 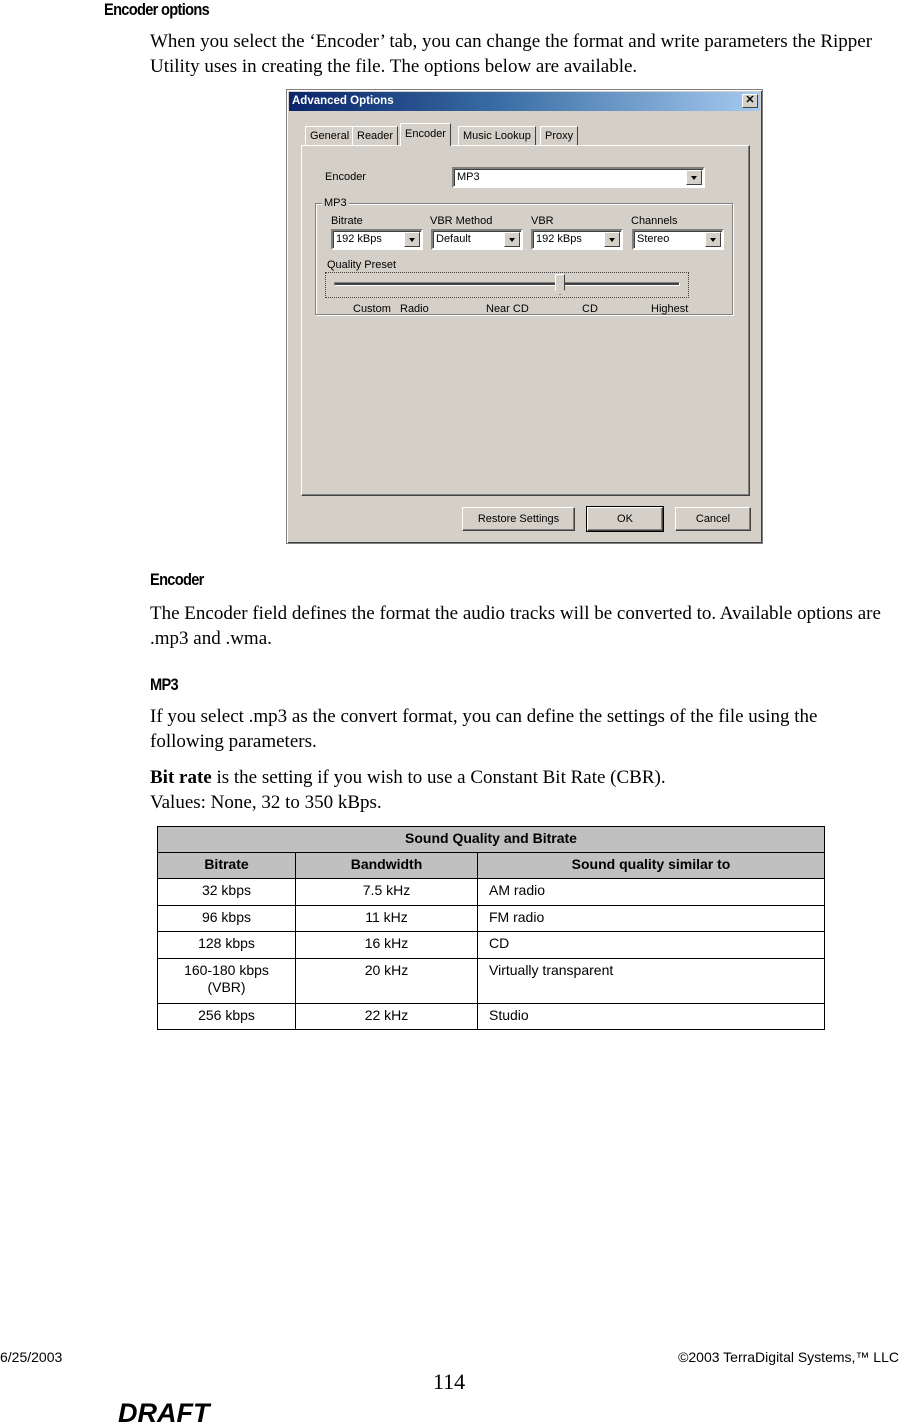 What do you see at coordinates (625, 519) in the screenshot?
I see `ok-button: OK` at bounding box center [625, 519].